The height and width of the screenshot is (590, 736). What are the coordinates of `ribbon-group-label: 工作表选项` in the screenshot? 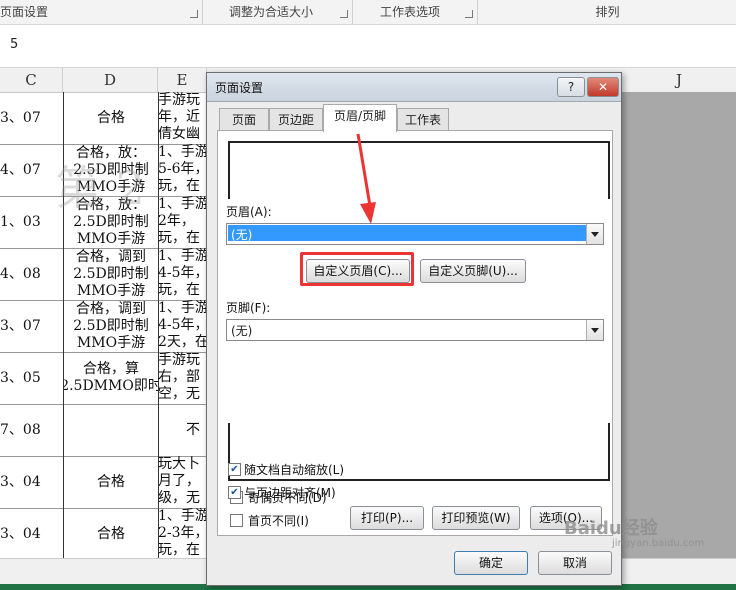 It's located at (410, 12).